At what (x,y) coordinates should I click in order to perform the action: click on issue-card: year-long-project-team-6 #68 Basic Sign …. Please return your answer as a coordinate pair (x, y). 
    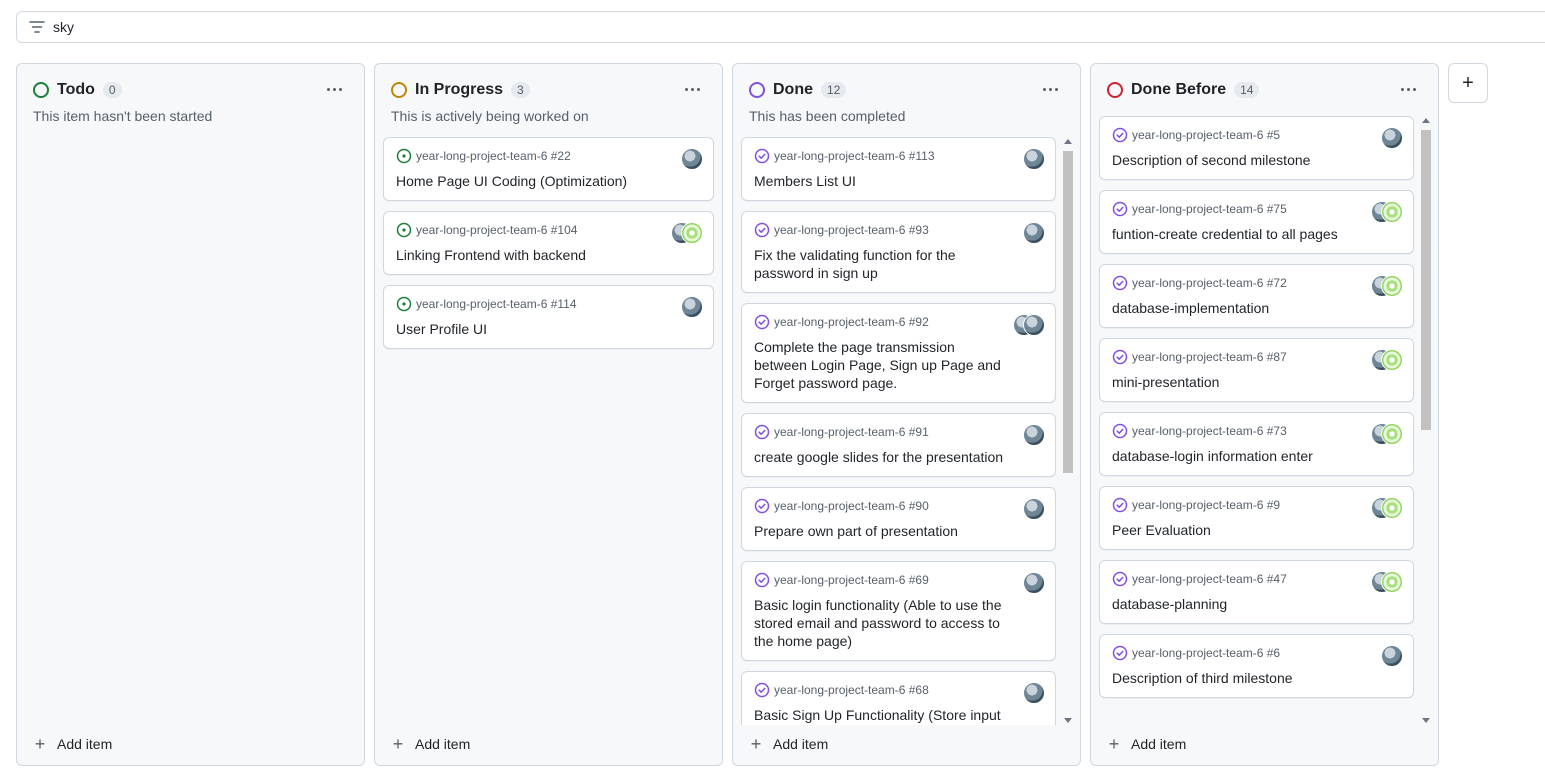
    Looking at the image, I should click on (898, 698).